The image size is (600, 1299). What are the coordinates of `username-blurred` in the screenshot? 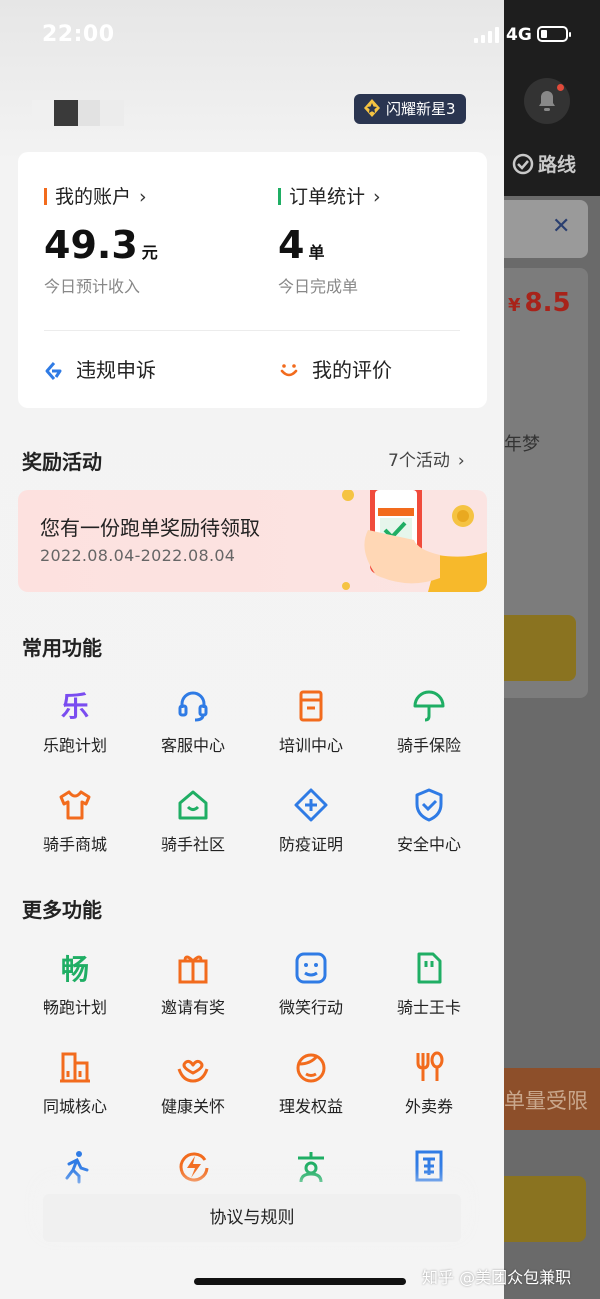 It's located at (78, 113).